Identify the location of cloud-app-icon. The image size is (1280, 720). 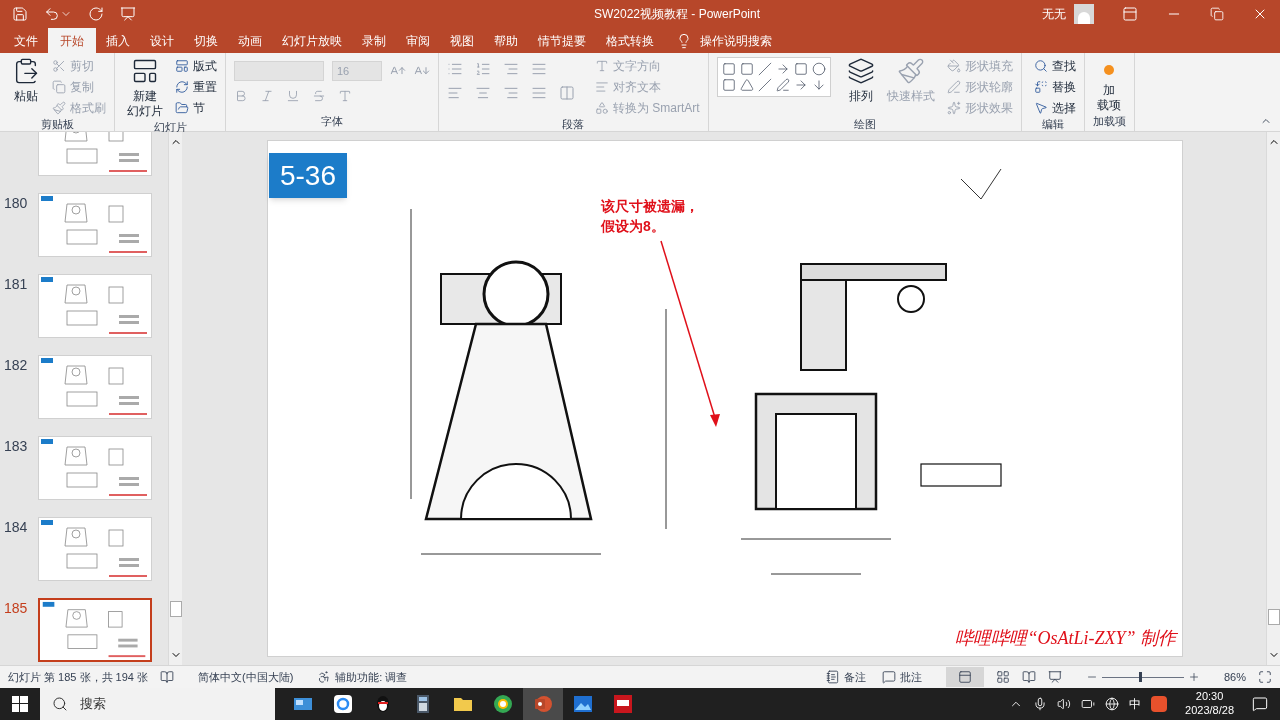
(343, 704).